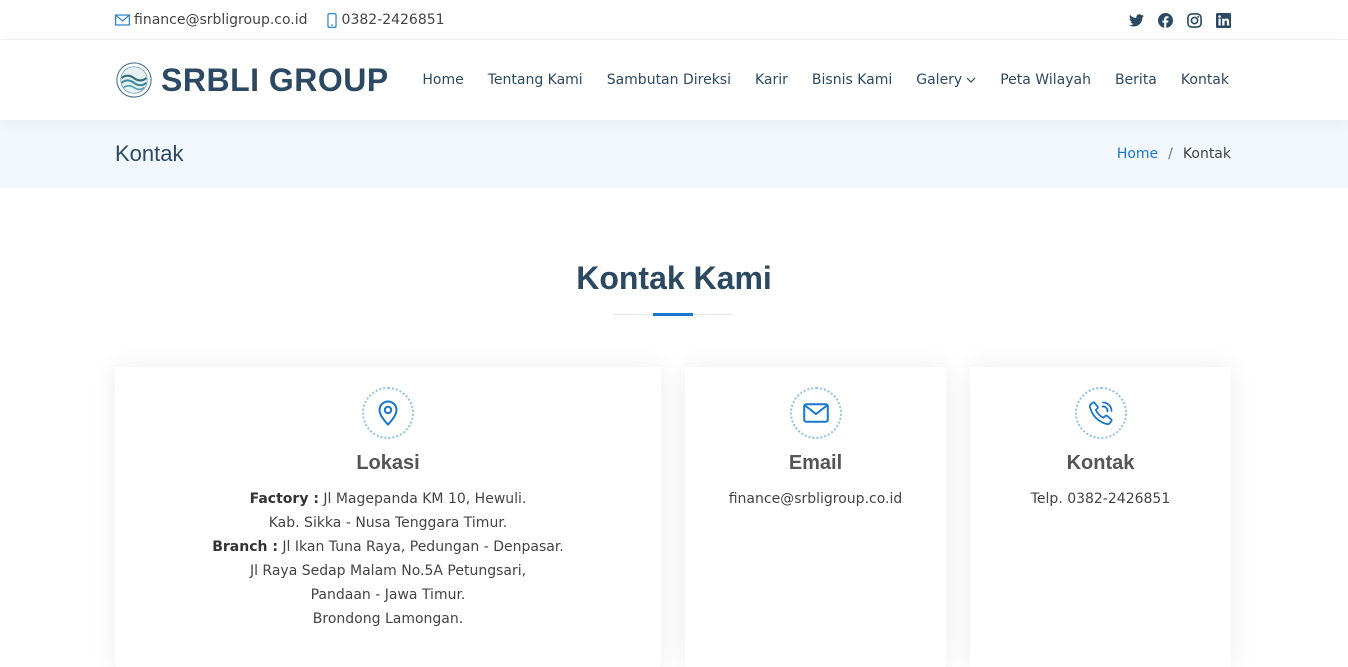  Describe the element at coordinates (1100, 499) in the screenshot. I see `kontak-value: Telp. 0382-2426851` at that location.